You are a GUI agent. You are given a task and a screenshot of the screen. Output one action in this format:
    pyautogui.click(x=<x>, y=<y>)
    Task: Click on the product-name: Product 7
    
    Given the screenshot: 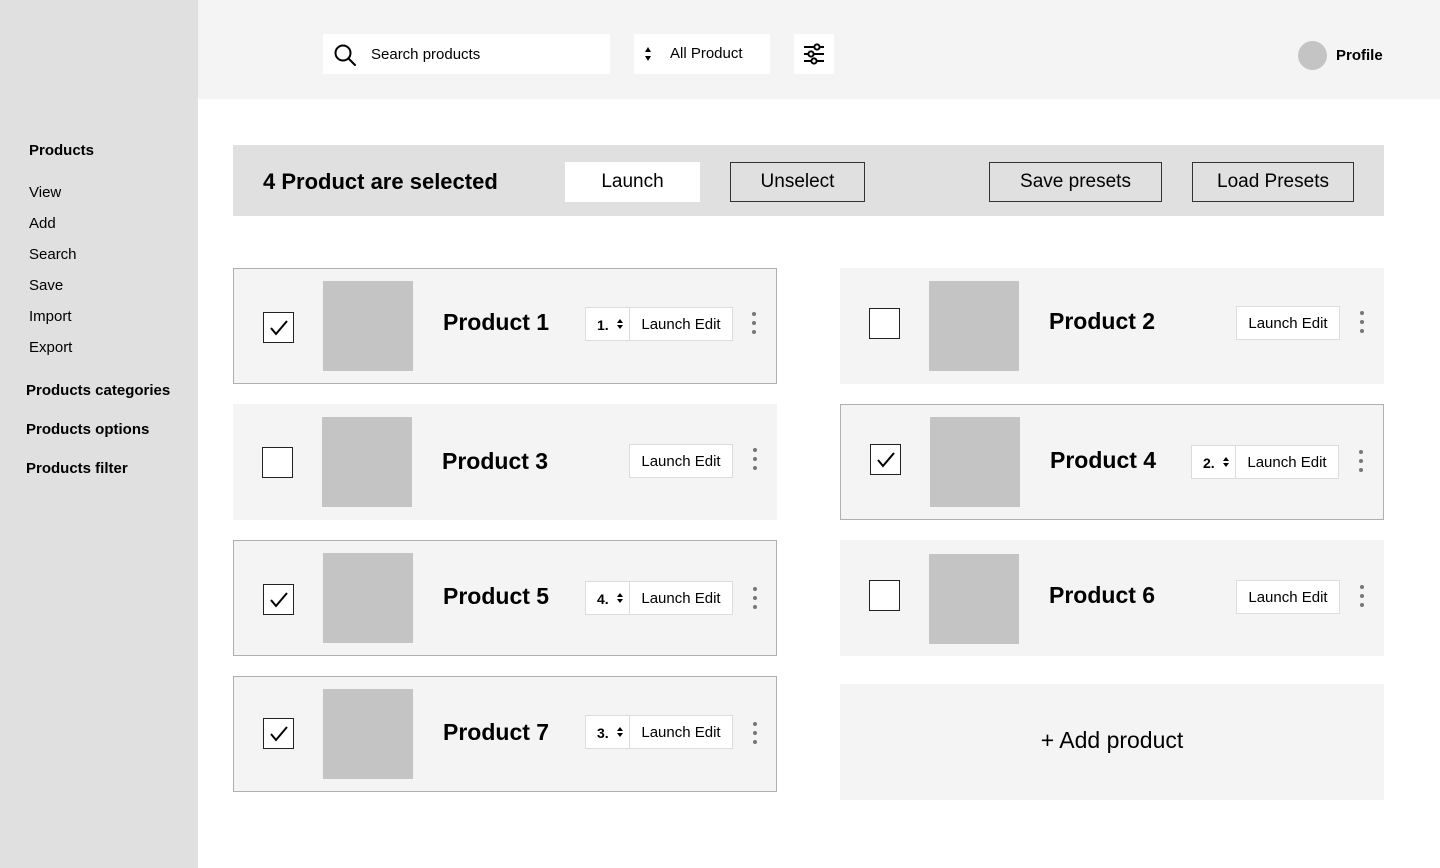 What is the action you would take?
    pyautogui.click(x=496, y=732)
    